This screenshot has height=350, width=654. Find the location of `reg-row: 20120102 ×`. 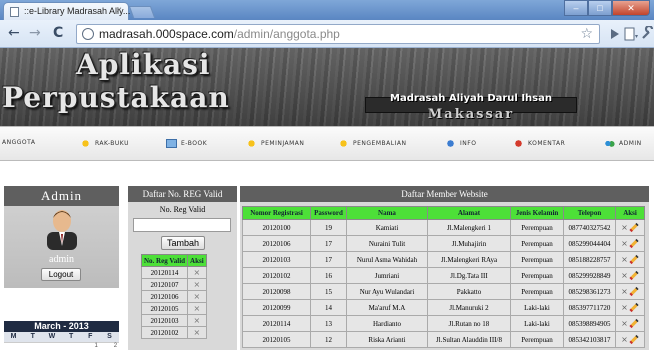

reg-row: 20120102 × is located at coordinates (173, 332).